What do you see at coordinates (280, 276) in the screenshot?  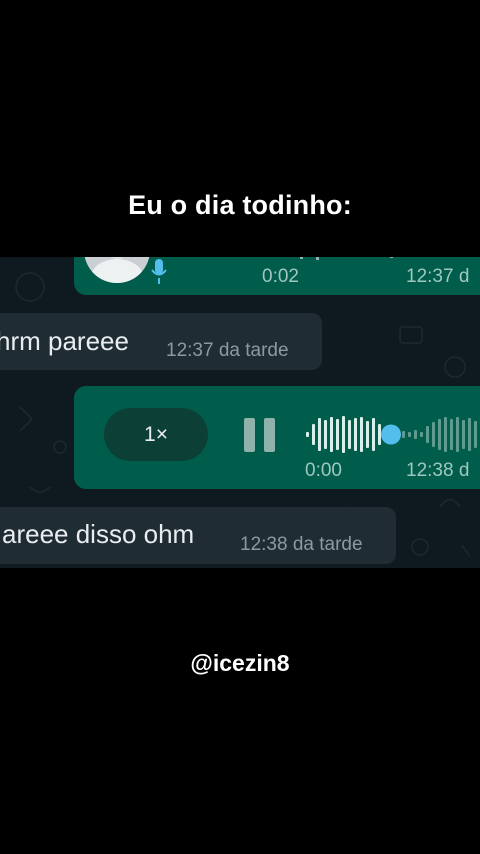 I see `voice-duration-top: 0:02` at bounding box center [280, 276].